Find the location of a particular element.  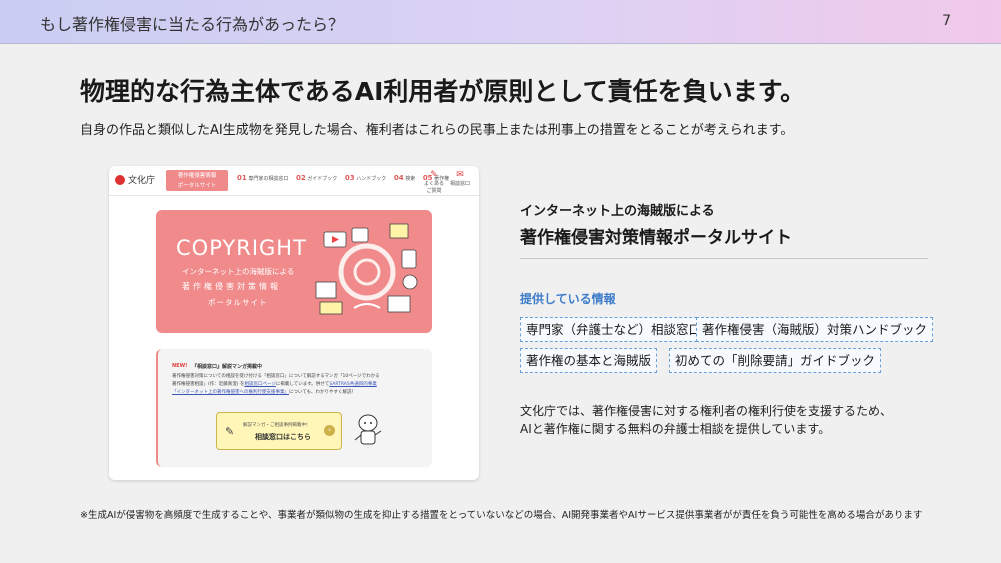

consult-page-link: 相談窓口ページ is located at coordinates (259, 384).